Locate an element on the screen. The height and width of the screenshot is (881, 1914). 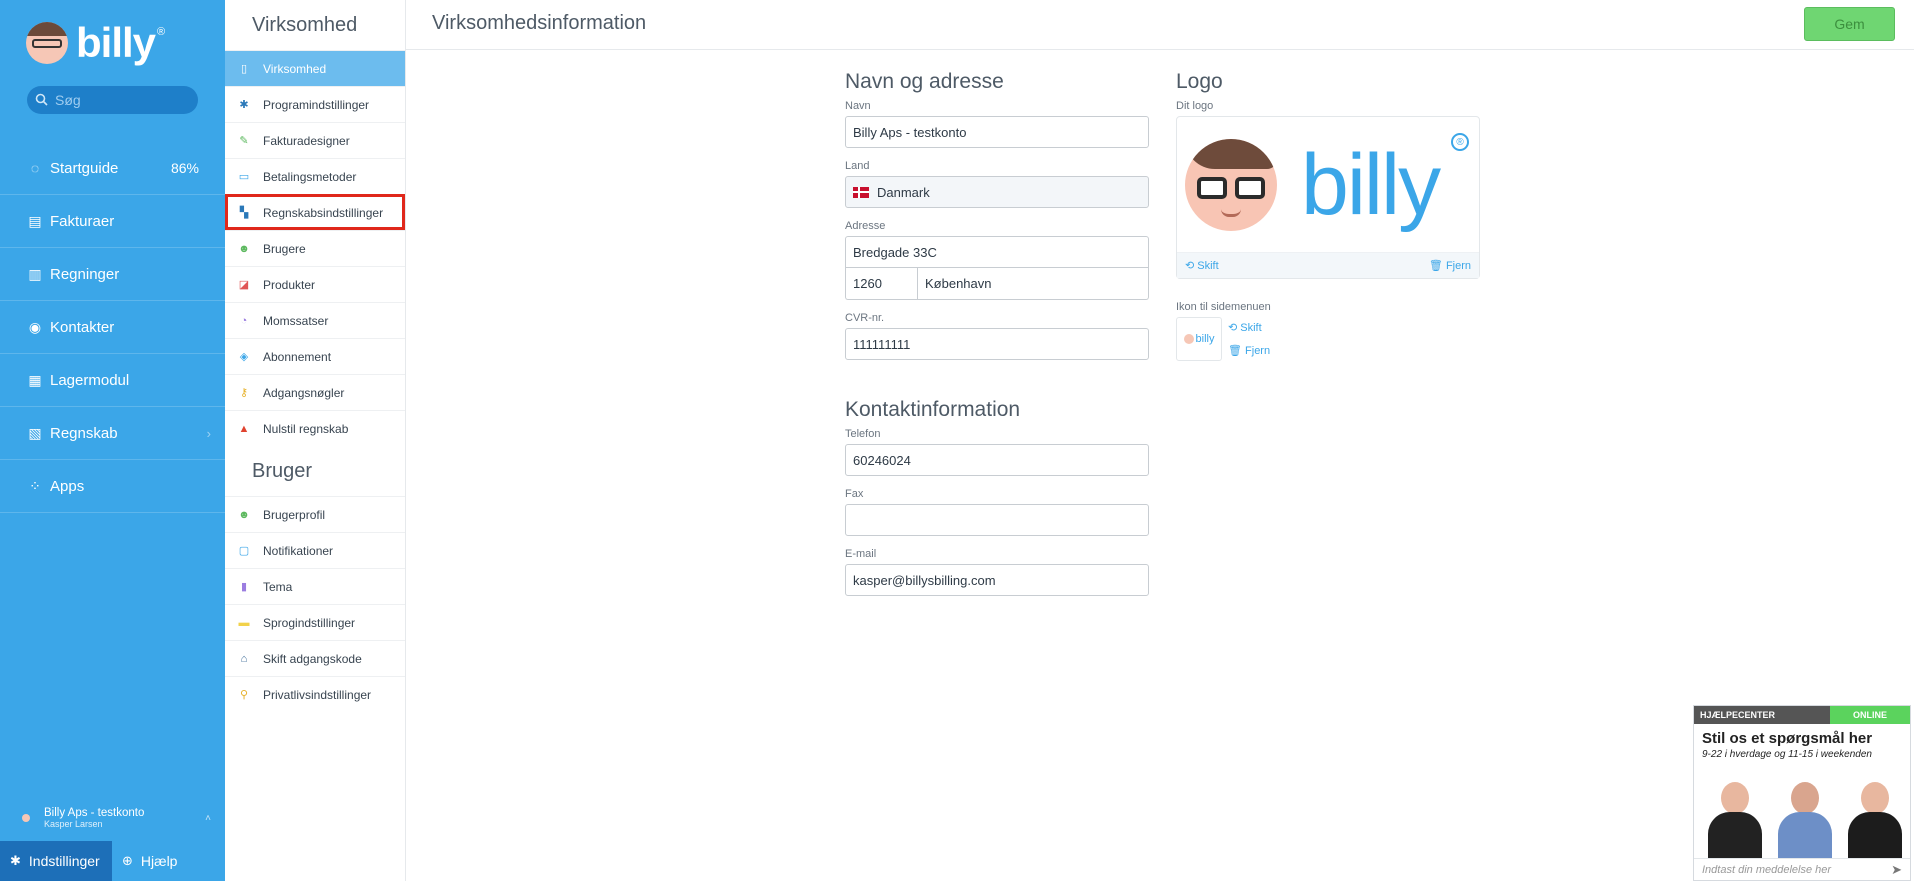
nav-item-label: Regninger is located at coordinates (85, 274).